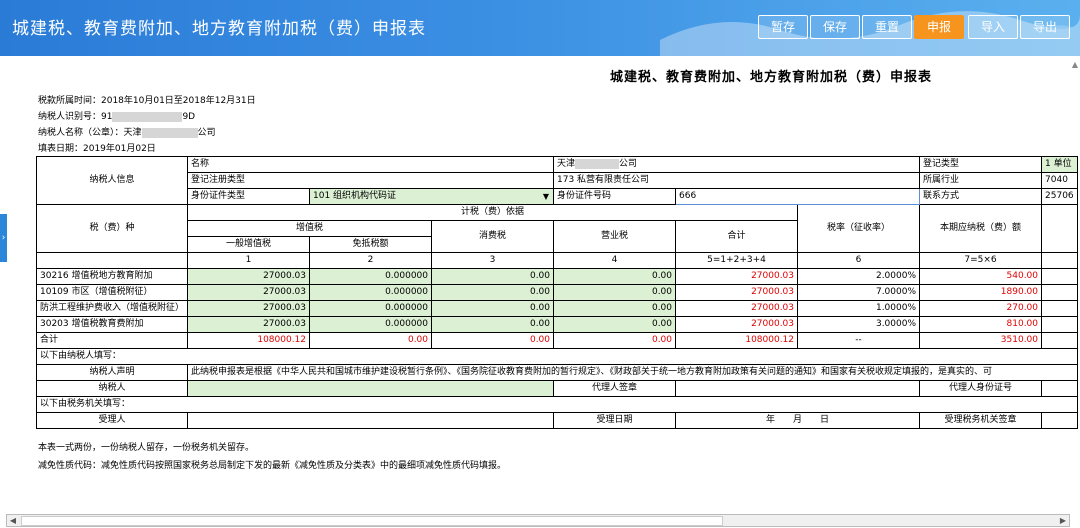  Describe the element at coordinates (371, 420) in the screenshot. I see `acceptor-field` at that location.